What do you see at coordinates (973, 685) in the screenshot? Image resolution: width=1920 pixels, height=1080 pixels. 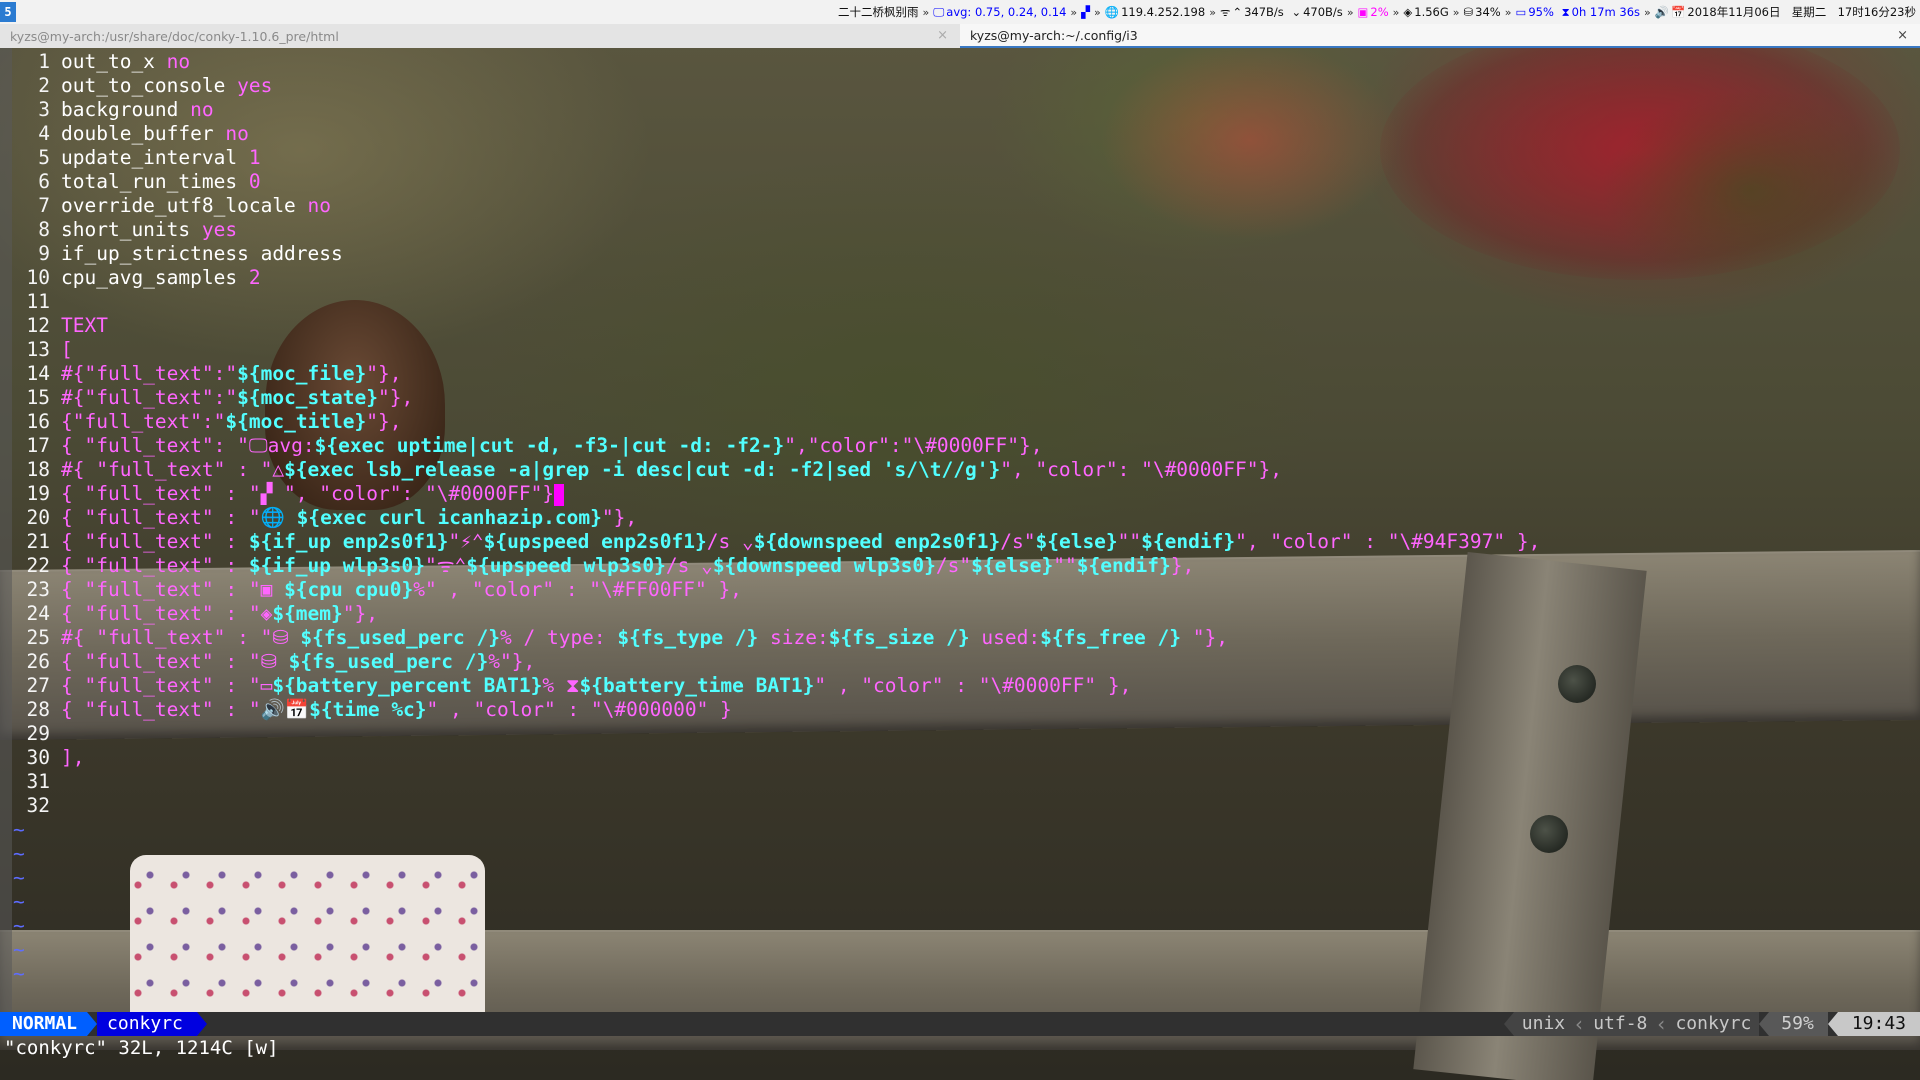 I see `code-token: " , "color" : "\#0000FF" },` at bounding box center [973, 685].